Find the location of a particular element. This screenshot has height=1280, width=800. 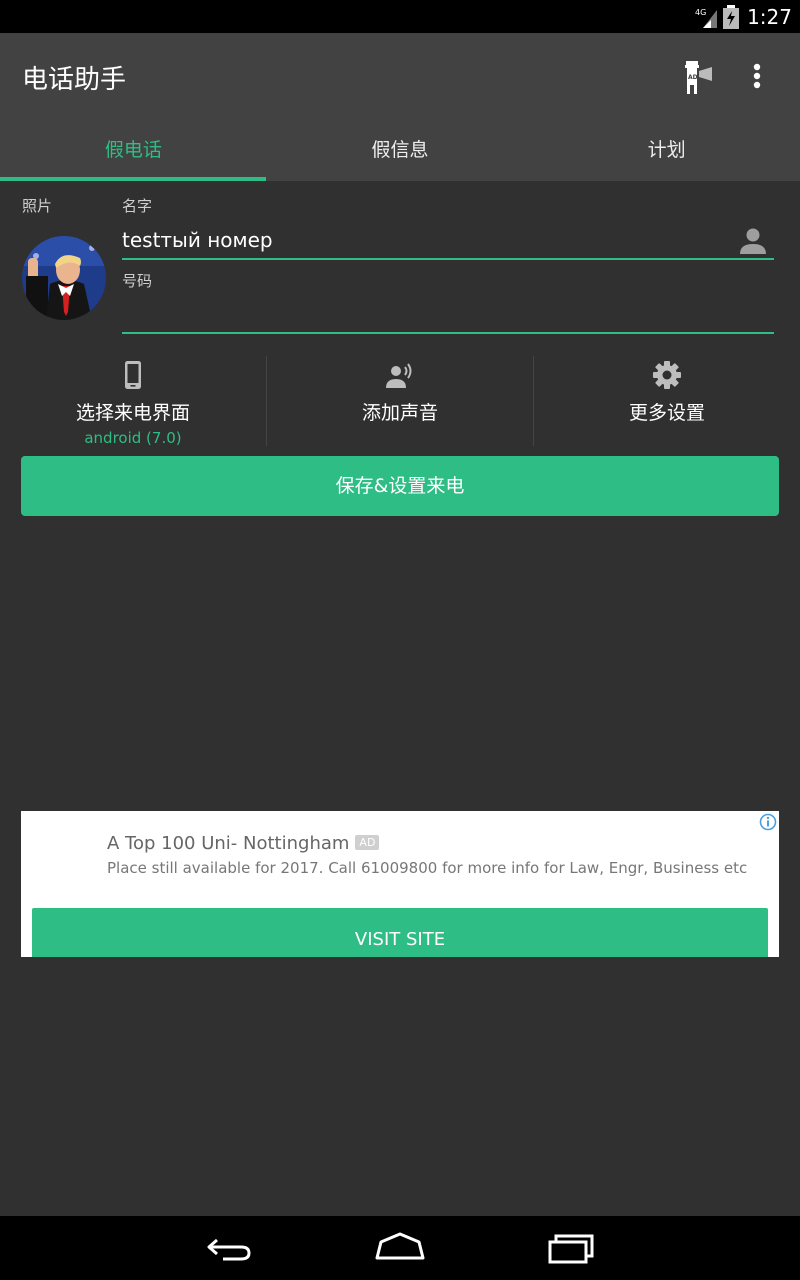

name-input: testтый номер is located at coordinates (448, 242).